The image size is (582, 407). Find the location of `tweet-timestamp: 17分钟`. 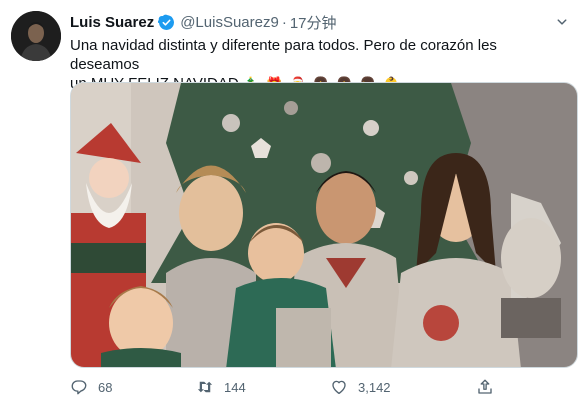

tweet-timestamp: 17分钟 is located at coordinates (313, 22).